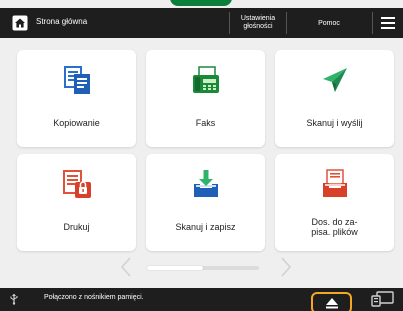 The height and width of the screenshot is (311, 403). I want to click on status-indicator-pill, so click(201, 3).